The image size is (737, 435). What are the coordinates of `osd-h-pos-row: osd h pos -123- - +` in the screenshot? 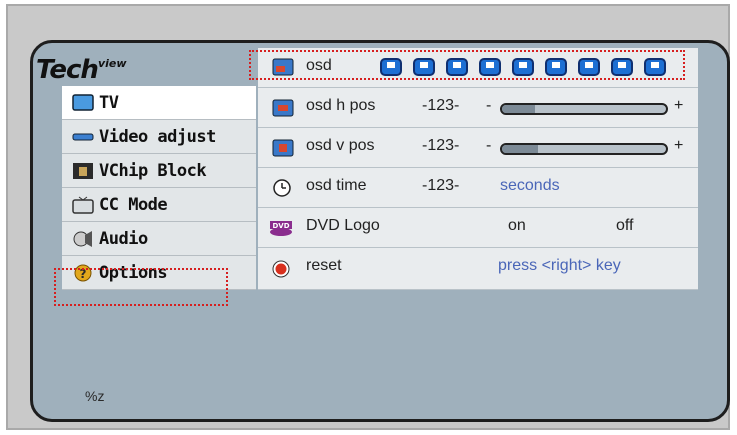 It's located at (478, 108).